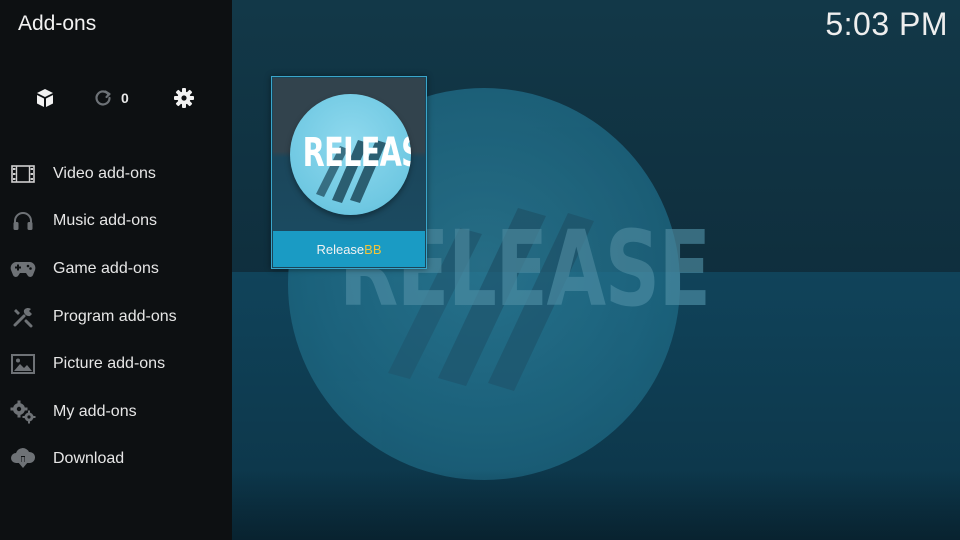 The height and width of the screenshot is (540, 960). Describe the element at coordinates (340, 249) in the screenshot. I see `addon-name-main: Release` at that location.